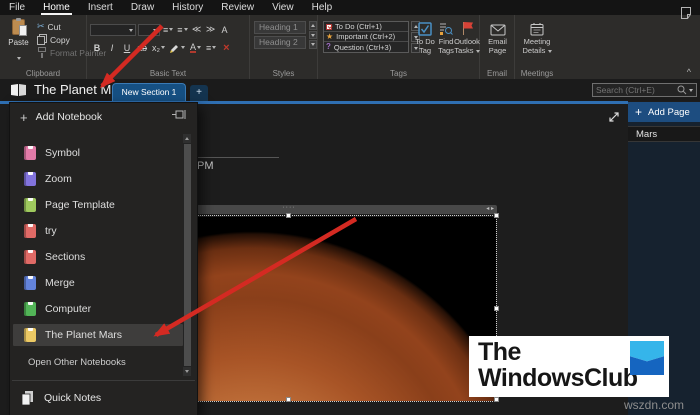 This screenshot has width=700, height=415. I want to click on outlook-tasks-button: Outlook Tasks, so click(467, 46).